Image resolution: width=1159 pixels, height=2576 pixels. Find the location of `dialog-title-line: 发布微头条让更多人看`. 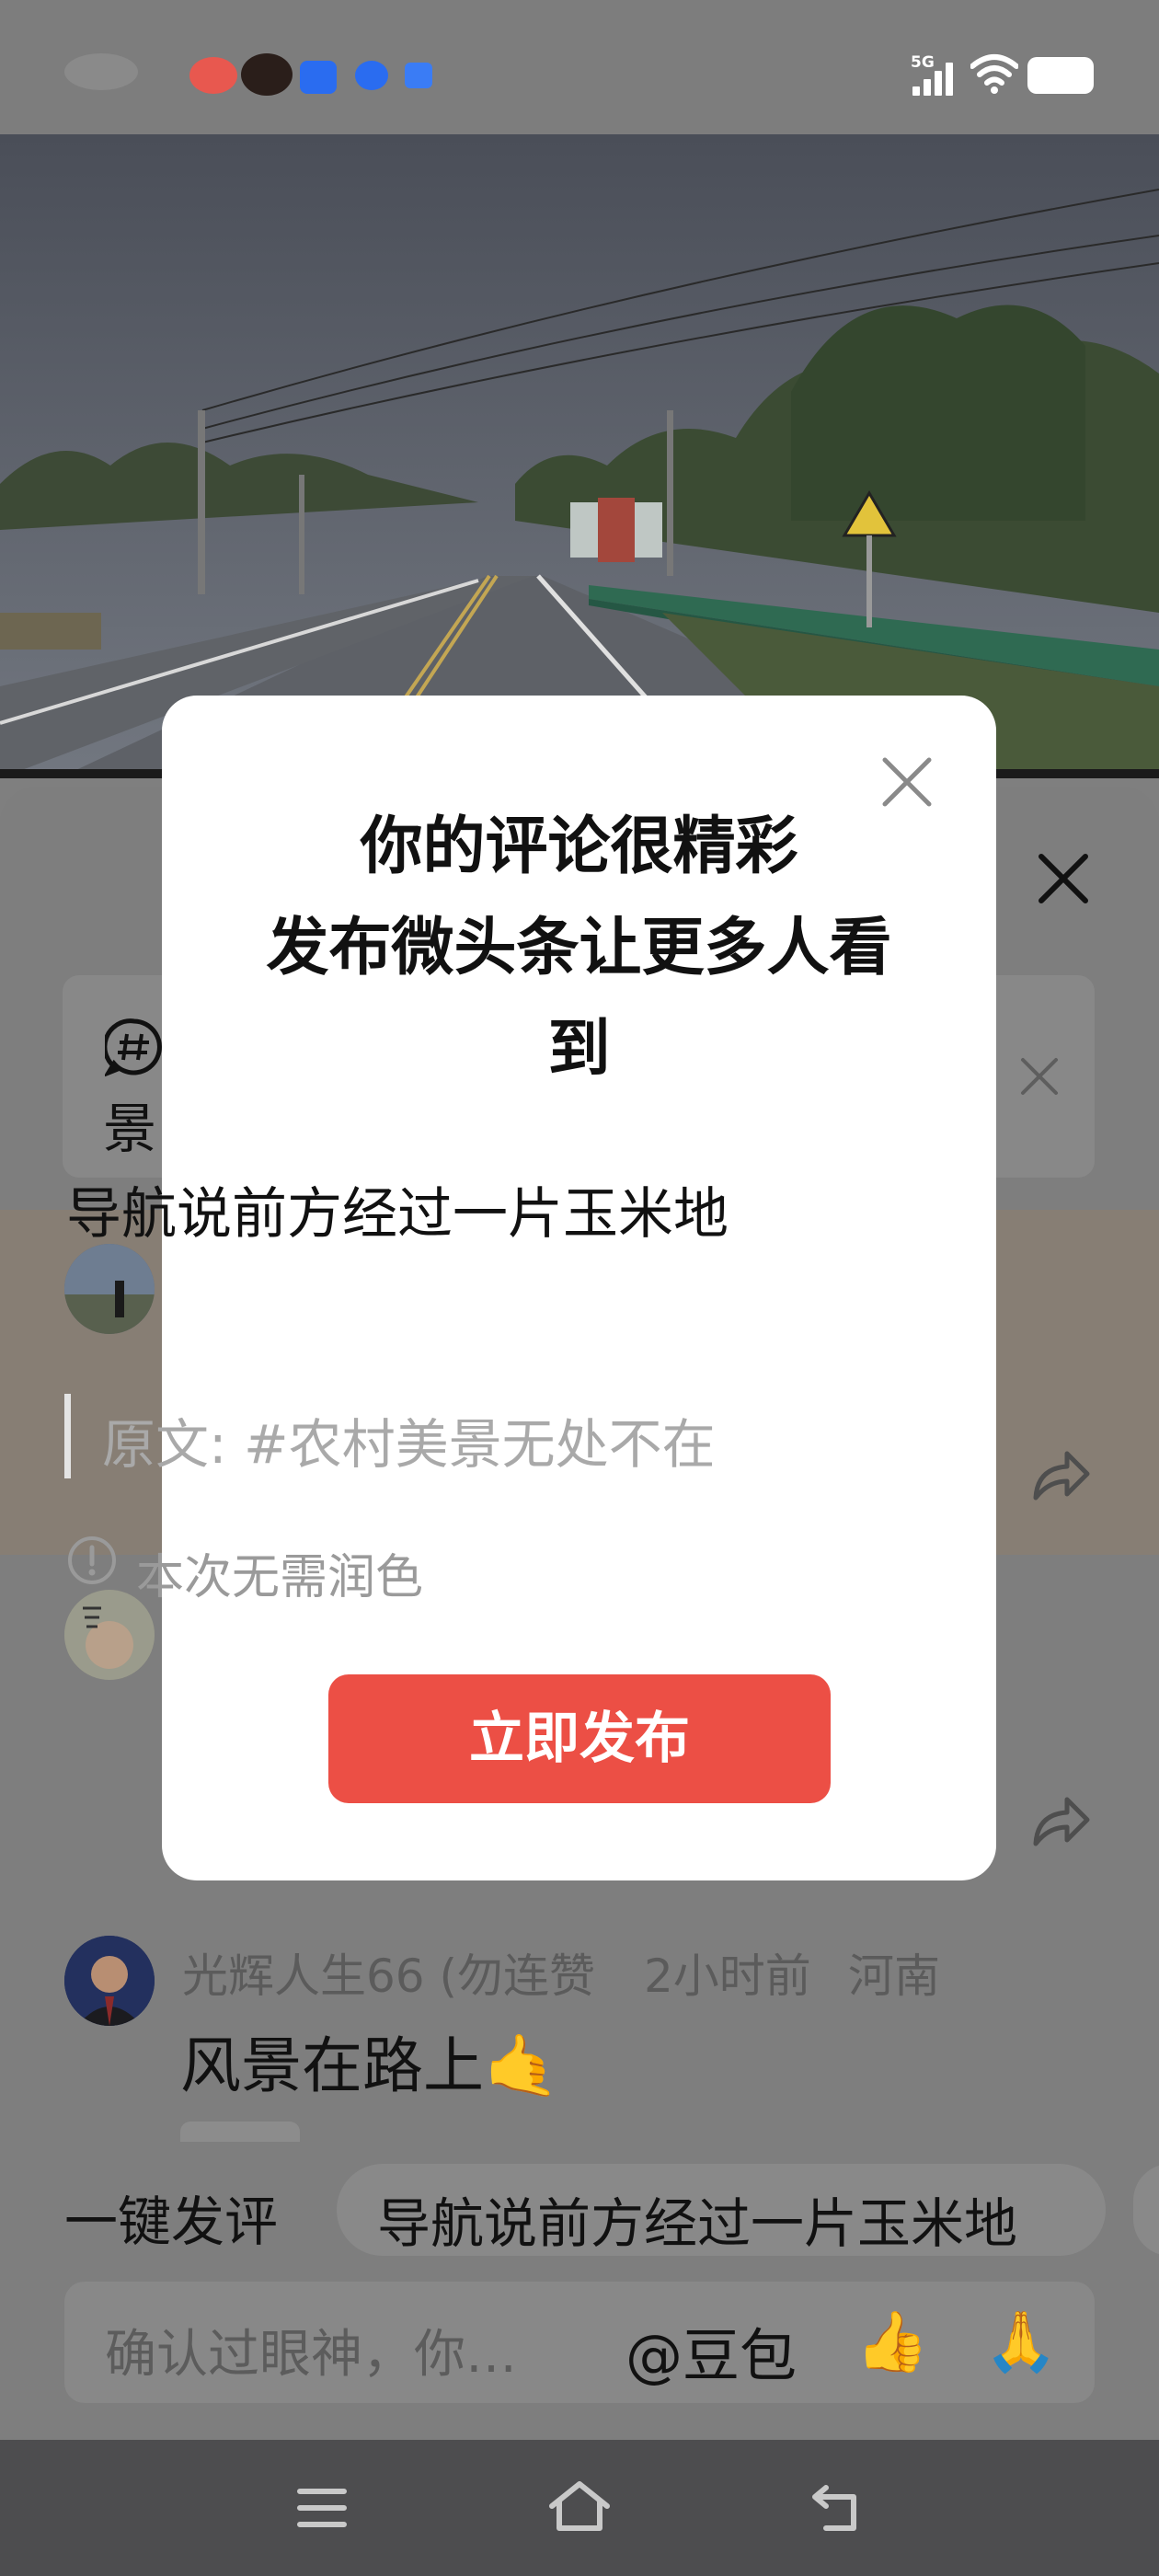

dialog-title-line: 发布微头条让更多人看 is located at coordinates (579, 948).